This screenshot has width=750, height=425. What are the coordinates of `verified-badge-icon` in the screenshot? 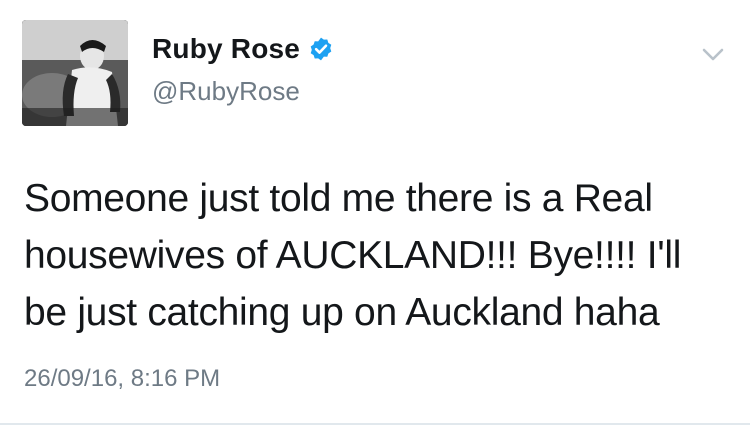 It's located at (321, 49).